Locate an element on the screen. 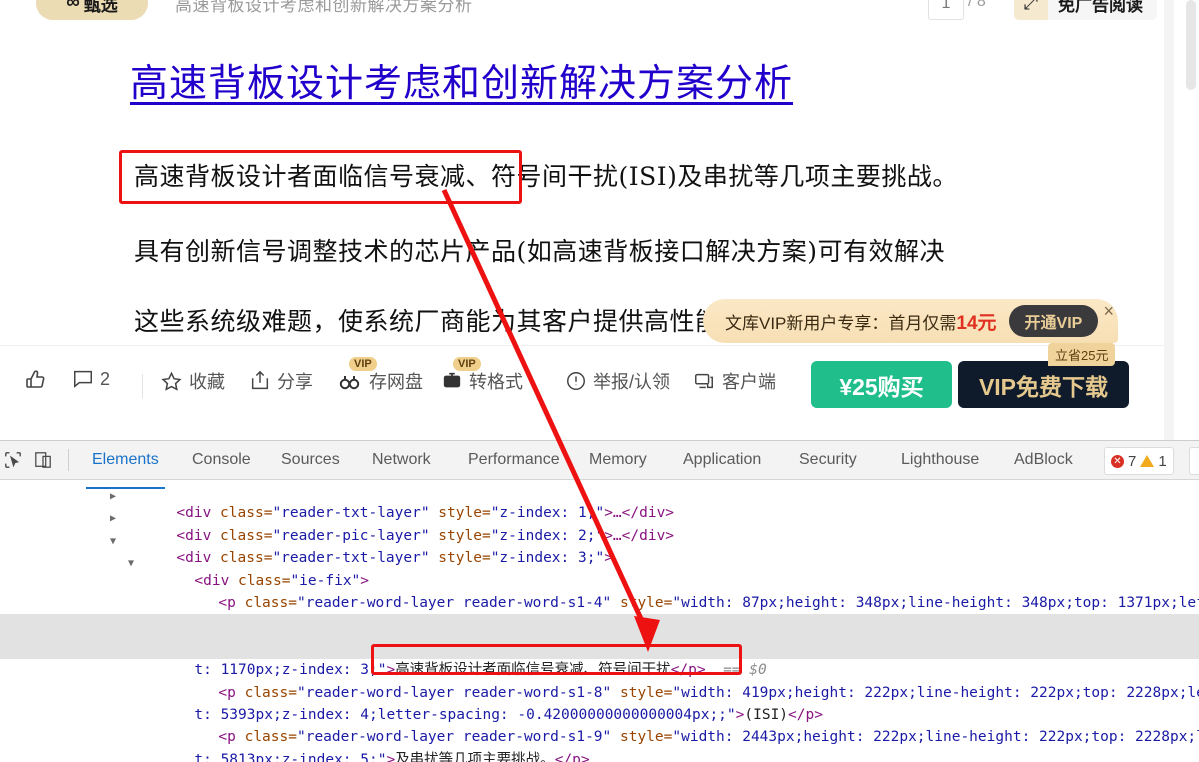 The width and height of the screenshot is (1199, 762). cloud-save-icon is located at coordinates (350, 381).